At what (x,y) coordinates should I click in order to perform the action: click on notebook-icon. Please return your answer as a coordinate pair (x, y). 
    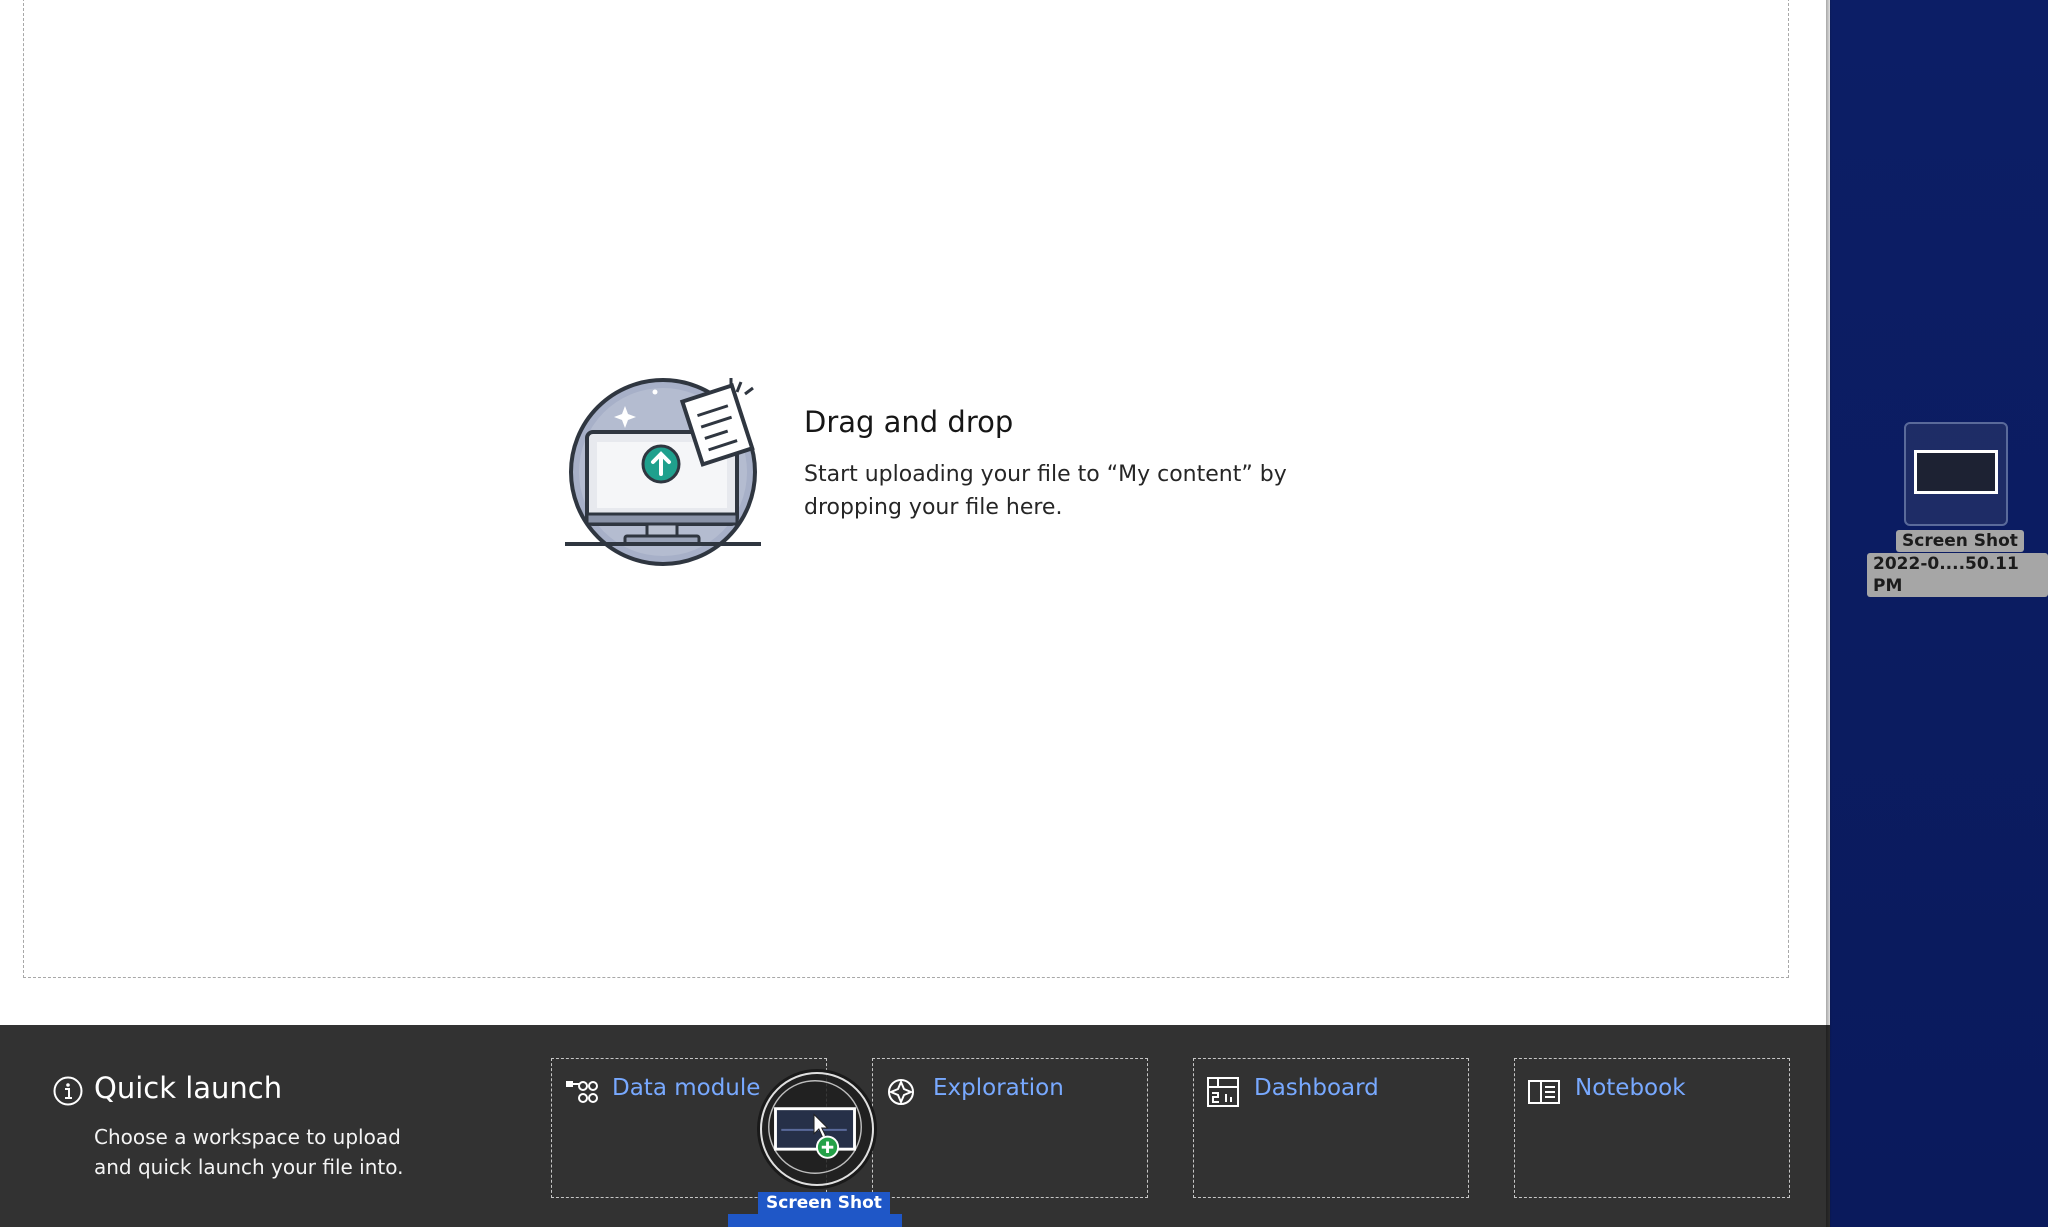
    Looking at the image, I should click on (1544, 1092).